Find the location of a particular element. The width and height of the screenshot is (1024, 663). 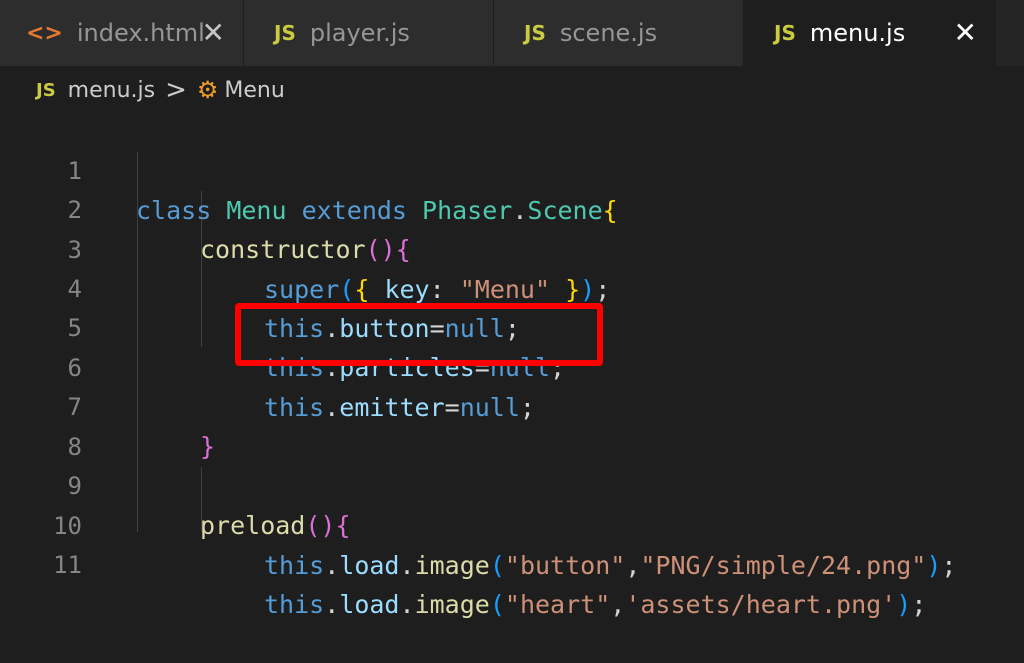

breadcrumb-symbol: Menu is located at coordinates (254, 90).